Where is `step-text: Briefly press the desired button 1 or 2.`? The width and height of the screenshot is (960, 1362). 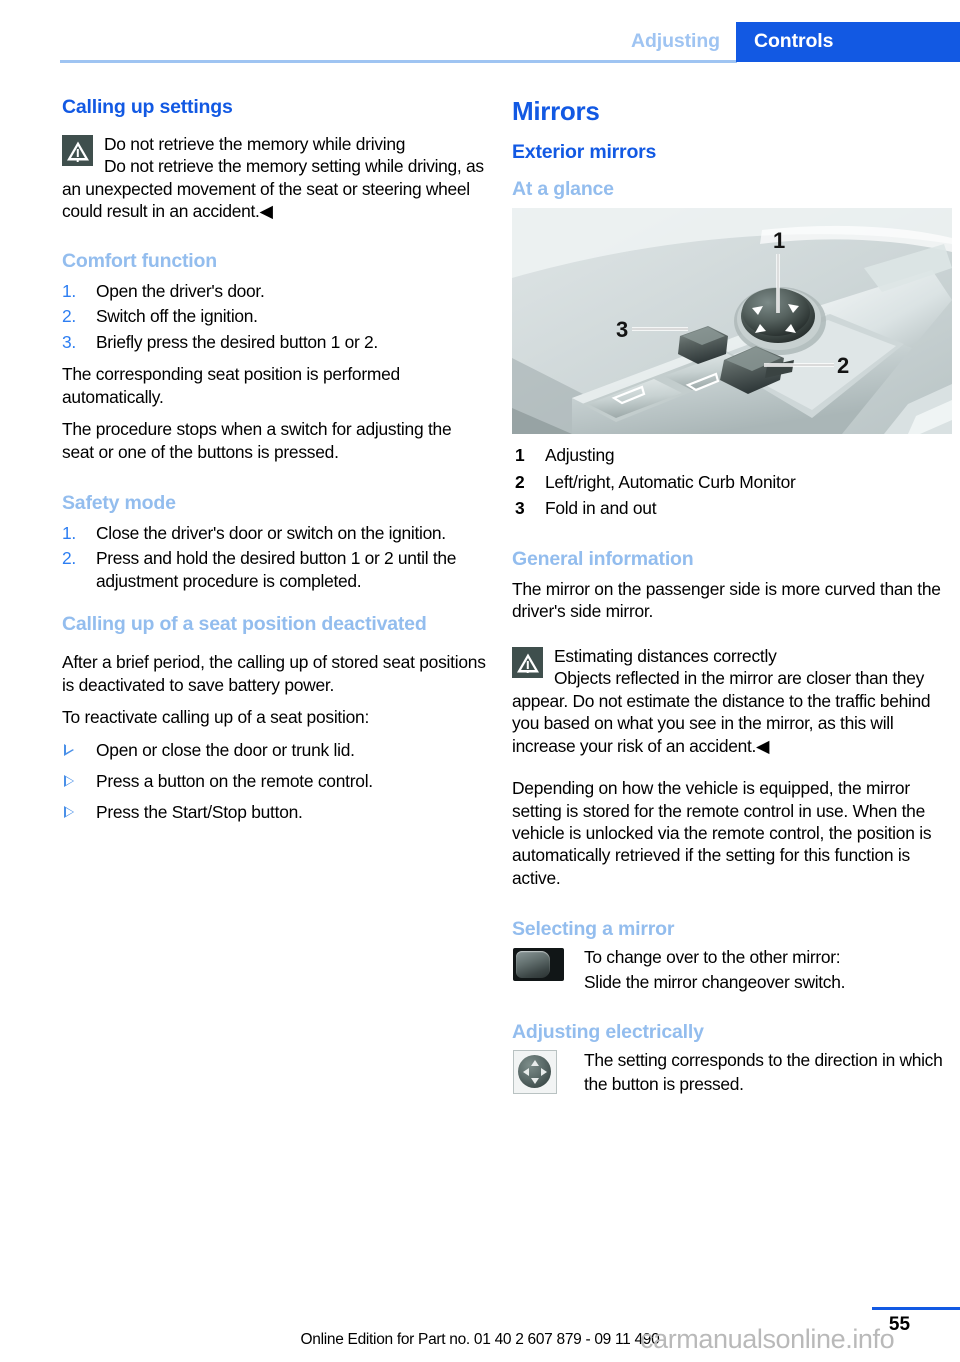 step-text: Briefly press the desired button 1 or 2. is located at coordinates (237, 341).